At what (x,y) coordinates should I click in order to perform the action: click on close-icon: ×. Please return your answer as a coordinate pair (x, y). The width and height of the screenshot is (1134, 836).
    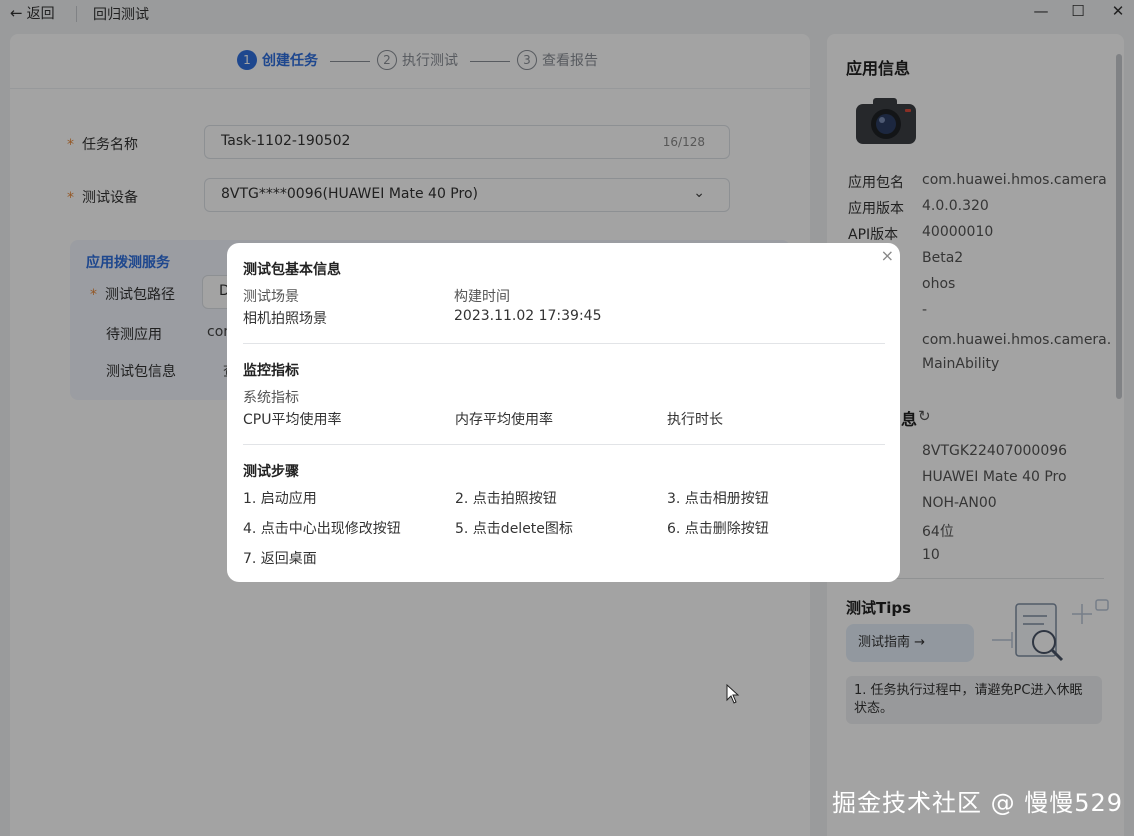
    Looking at the image, I should click on (887, 255).